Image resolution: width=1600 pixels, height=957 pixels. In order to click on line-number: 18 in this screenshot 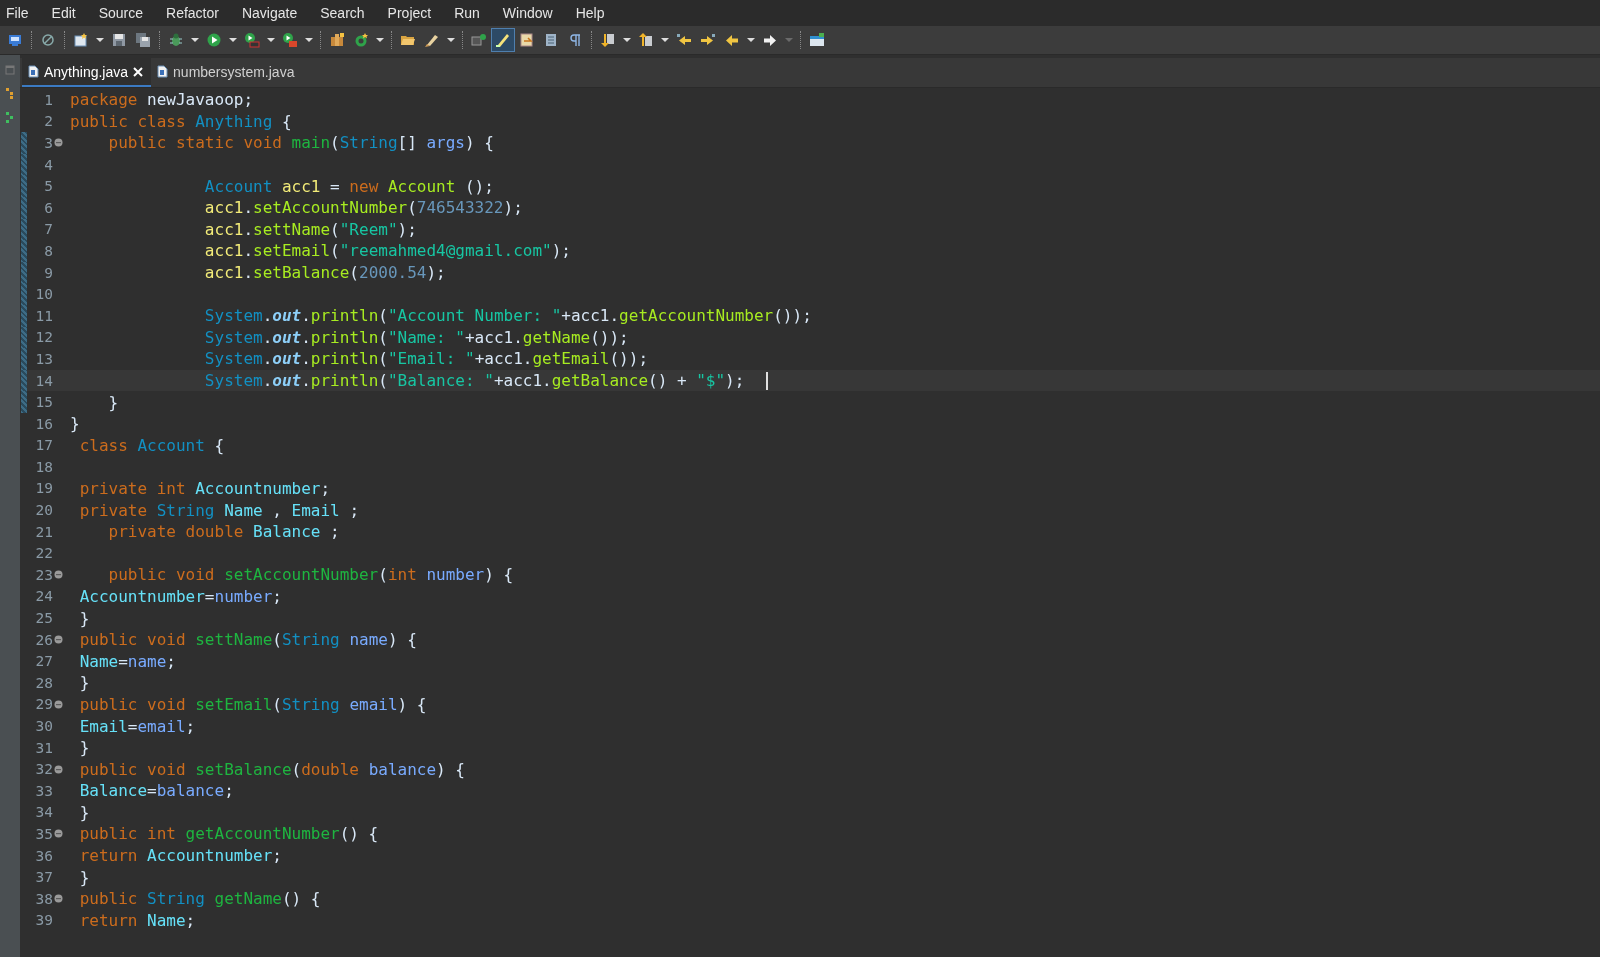, I will do `click(43, 466)`.